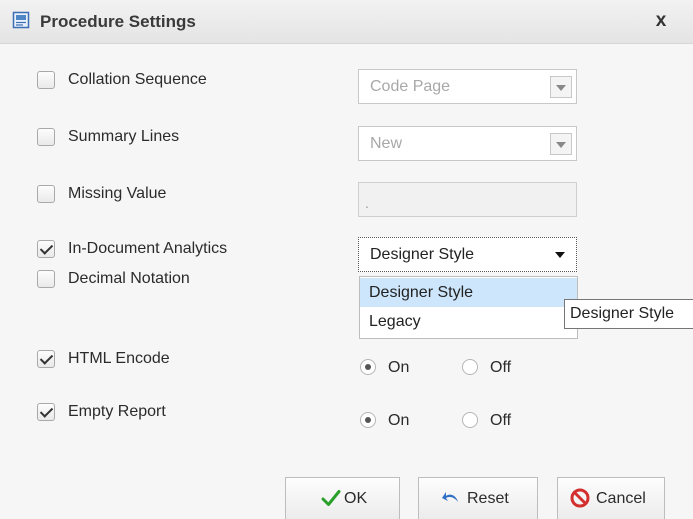 This screenshot has width=693, height=519. What do you see at coordinates (46, 412) in the screenshot?
I see `empty-report-checkbox` at bounding box center [46, 412].